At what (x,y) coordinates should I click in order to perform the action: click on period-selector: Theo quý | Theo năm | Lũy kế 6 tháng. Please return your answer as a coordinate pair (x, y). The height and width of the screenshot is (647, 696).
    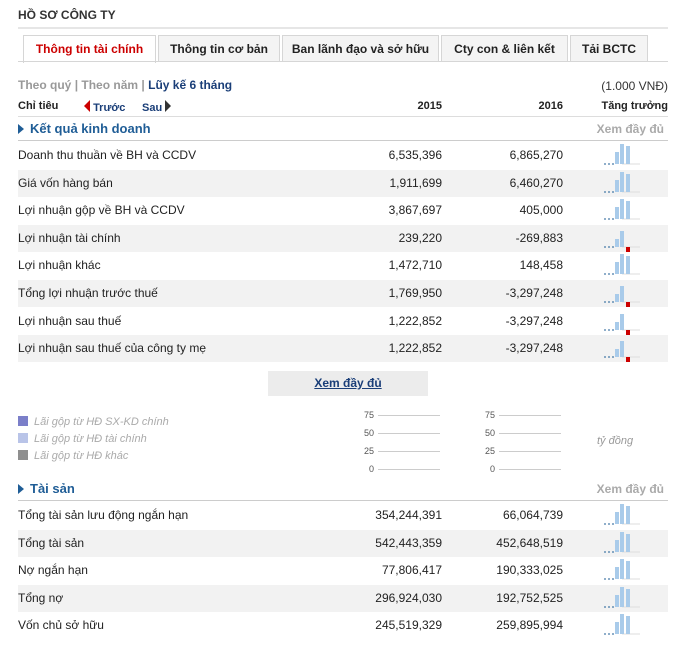
    Looking at the image, I should click on (125, 85).